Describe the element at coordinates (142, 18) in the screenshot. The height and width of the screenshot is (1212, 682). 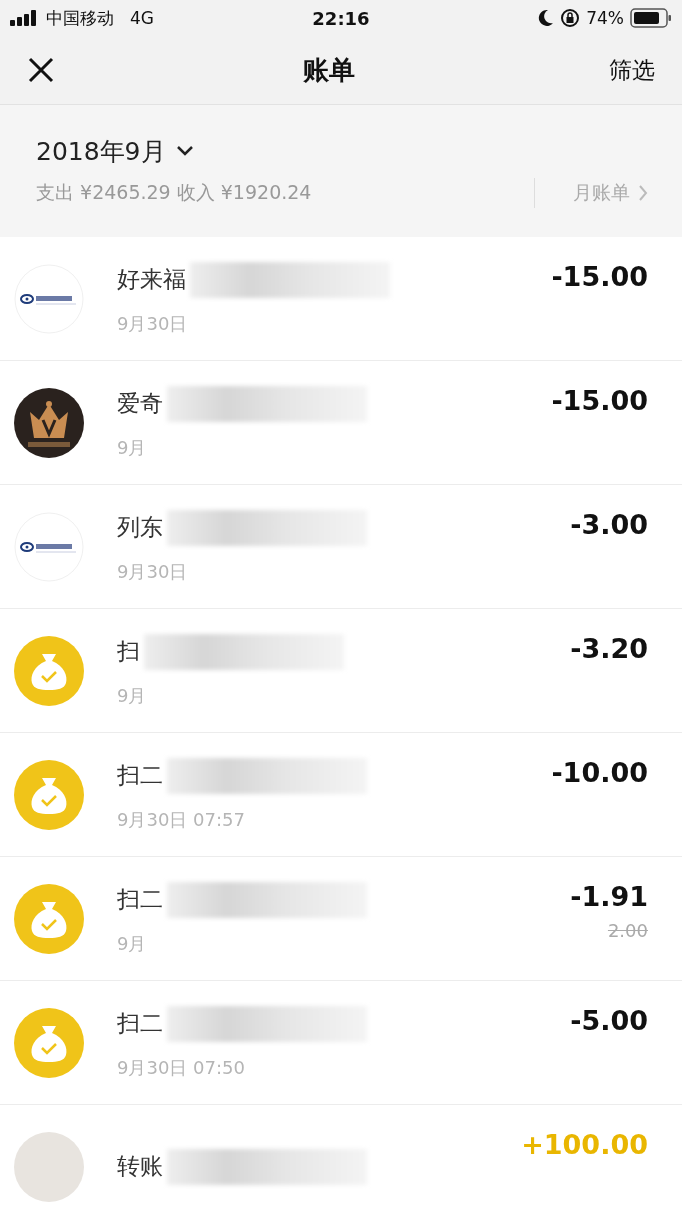
I see `network-type: 4G` at that location.